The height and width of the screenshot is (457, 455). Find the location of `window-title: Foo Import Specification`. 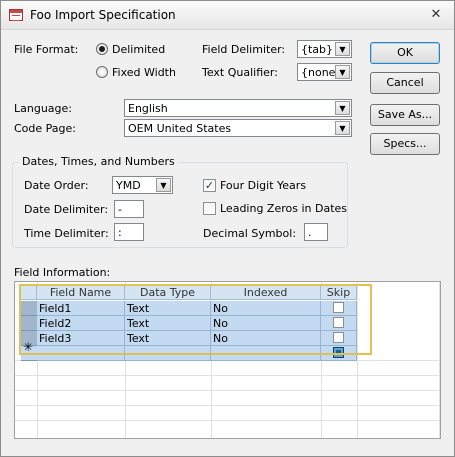

window-title: Foo Import Specification is located at coordinates (103, 15).